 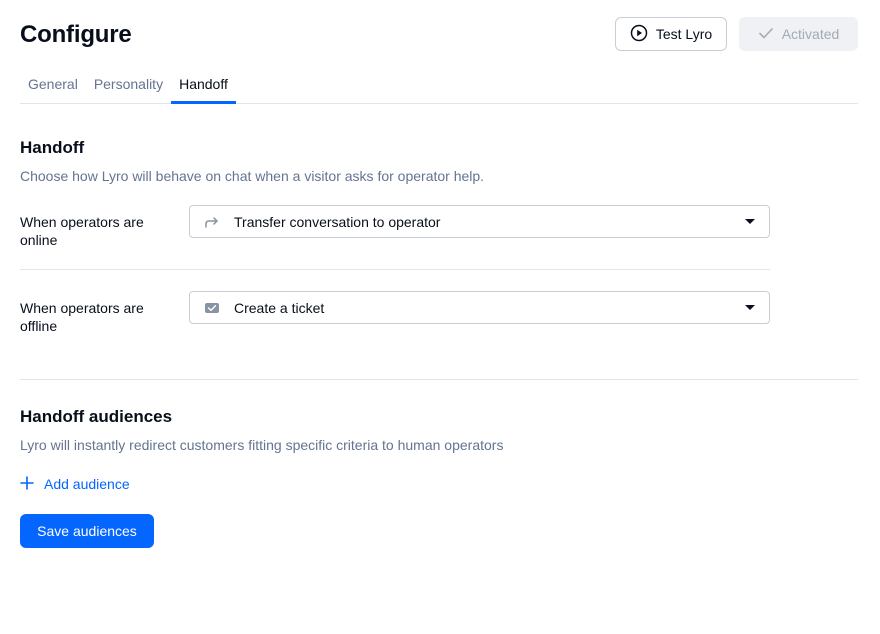 What do you see at coordinates (212, 222) in the screenshot?
I see `arrow-forward-icon` at bounding box center [212, 222].